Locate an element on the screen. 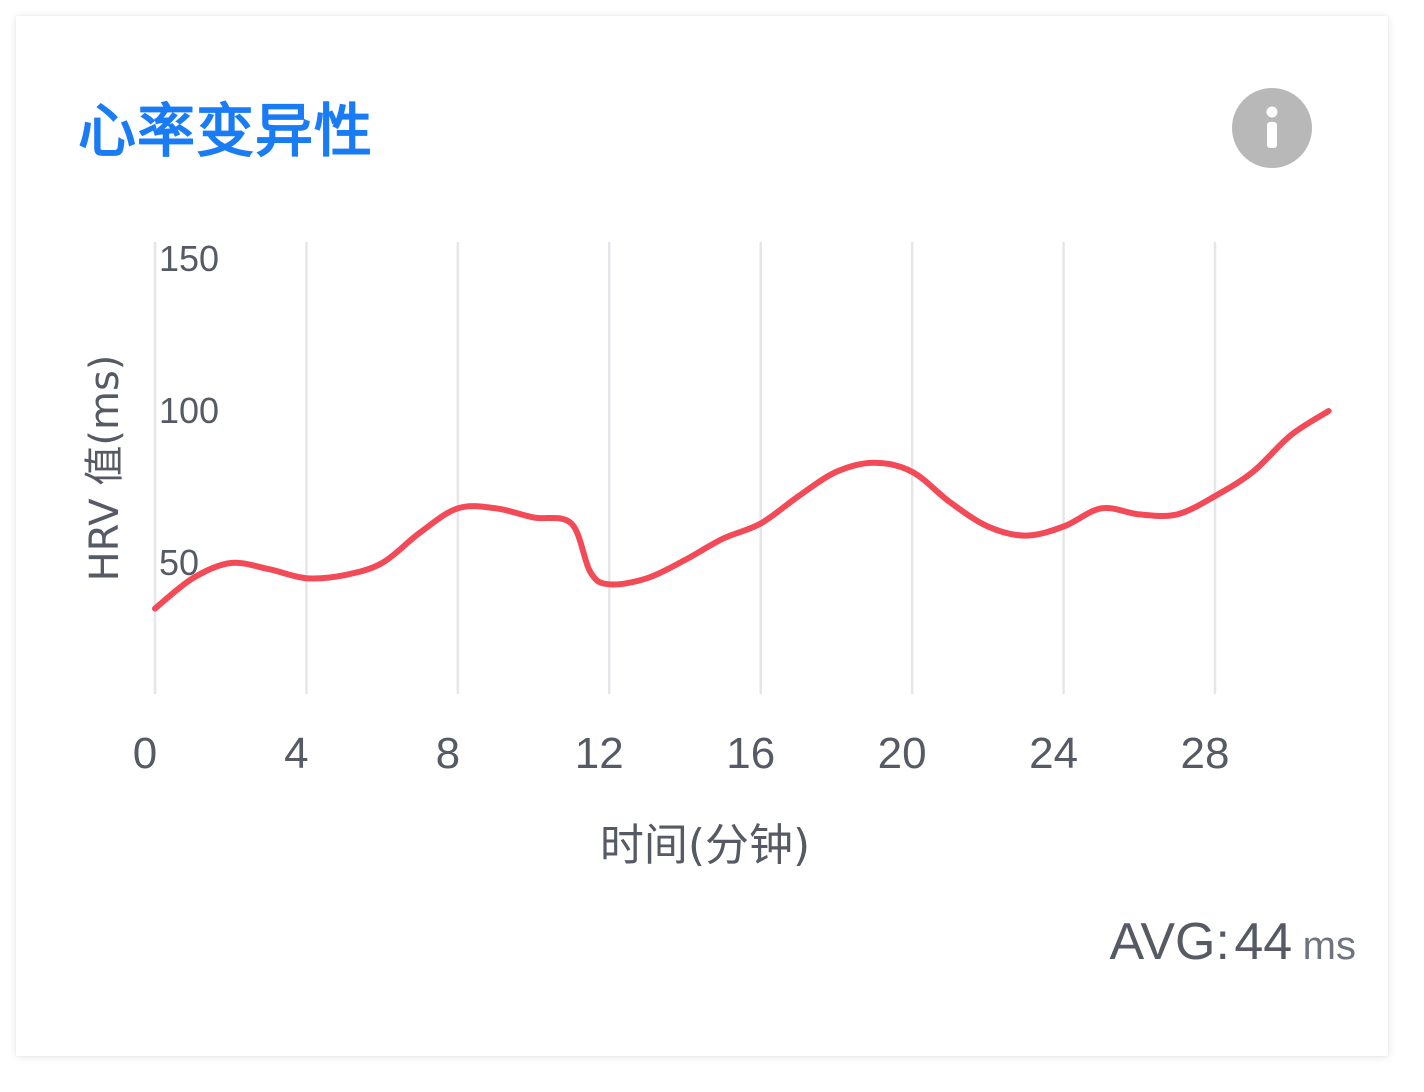 This screenshot has width=1424, height=1092. x-tick-label: 24 is located at coordinates (1053, 753).